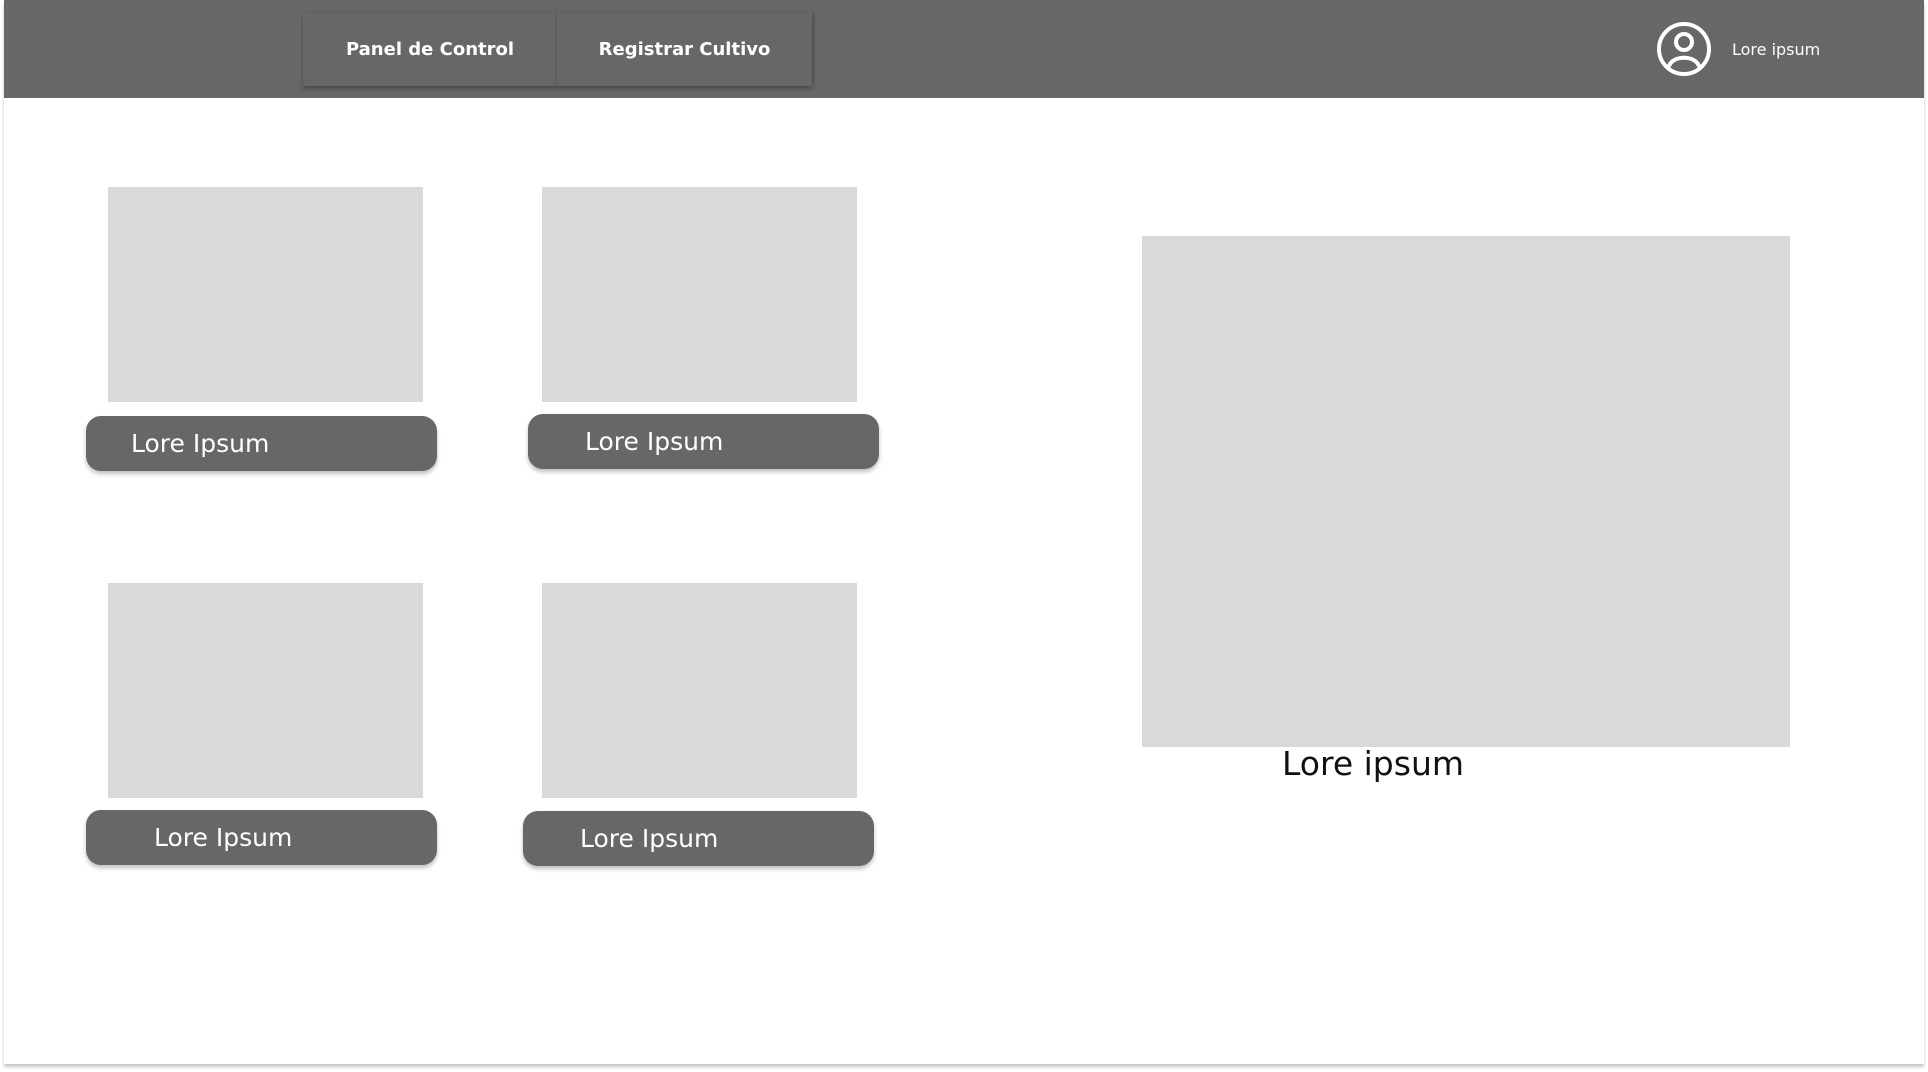 Image resolution: width=1928 pixels, height=1072 pixels. Describe the element at coordinates (703, 441) in the screenshot. I see `card-action-button-2: Lore Ipsum` at that location.